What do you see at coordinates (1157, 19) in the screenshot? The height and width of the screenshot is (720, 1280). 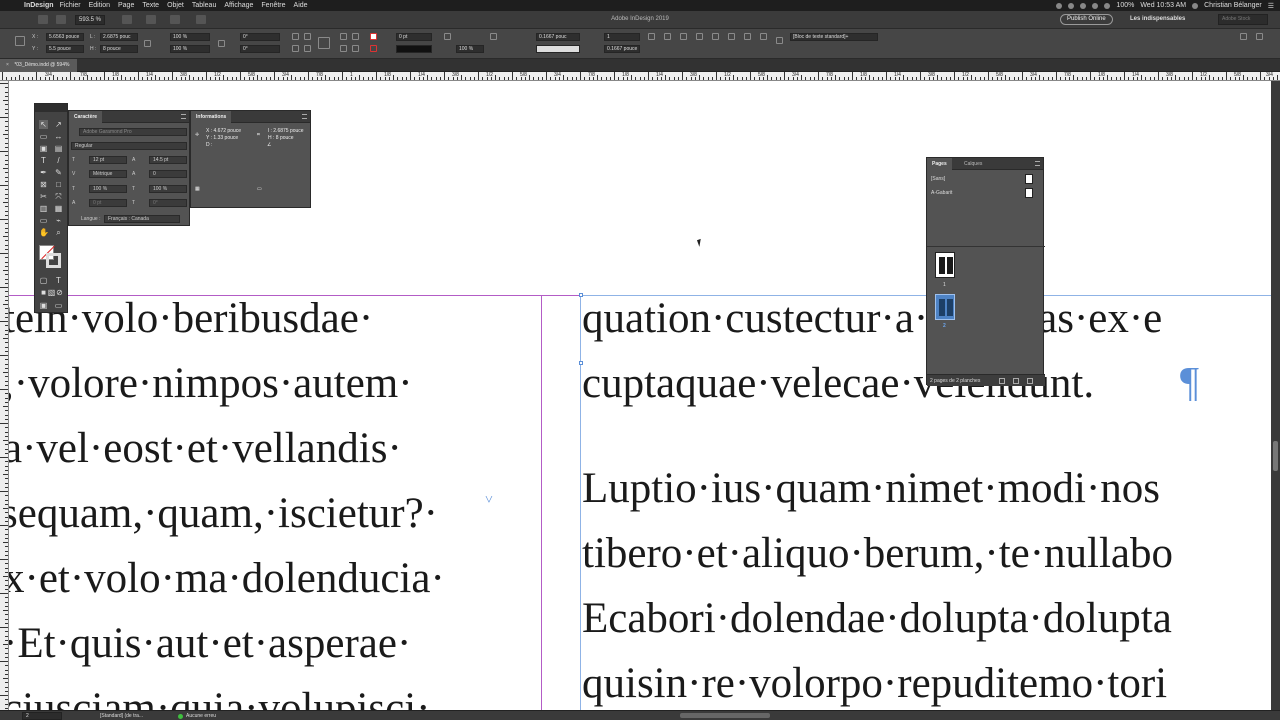 I see `workspace-switcher: Les indispensables` at bounding box center [1157, 19].